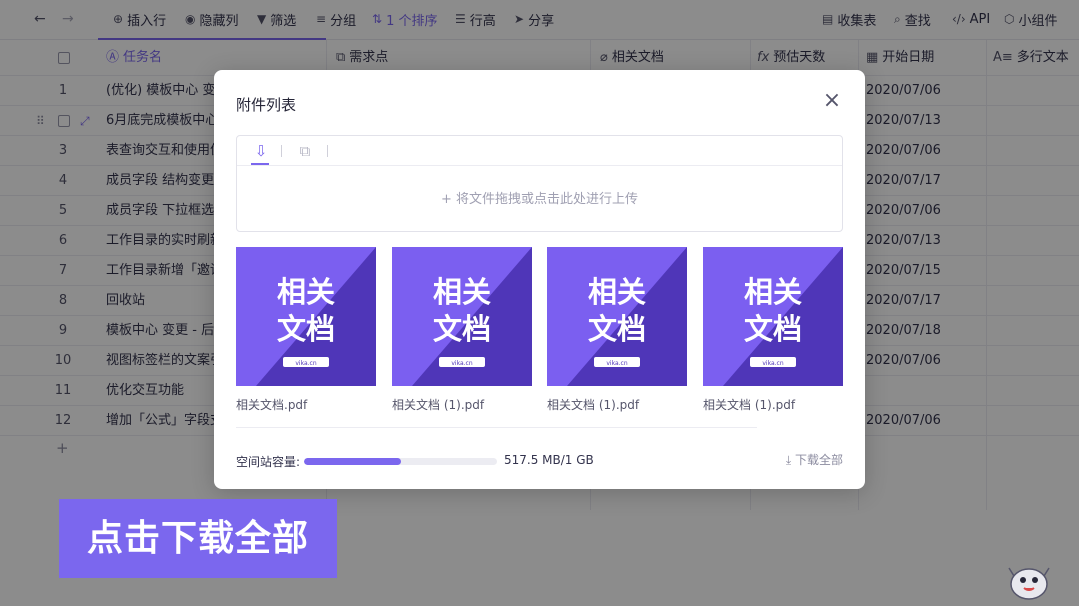 The width and height of the screenshot is (1079, 606). Describe the element at coordinates (832, 101) in the screenshot. I see `close-icon: ×` at that location.